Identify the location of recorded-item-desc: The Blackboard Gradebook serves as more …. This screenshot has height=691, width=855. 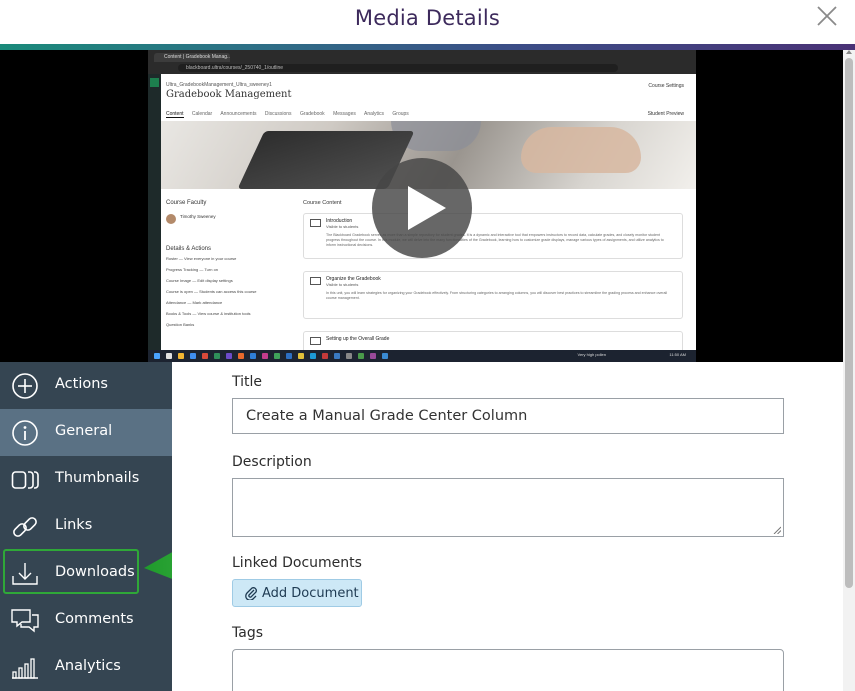
(495, 240).